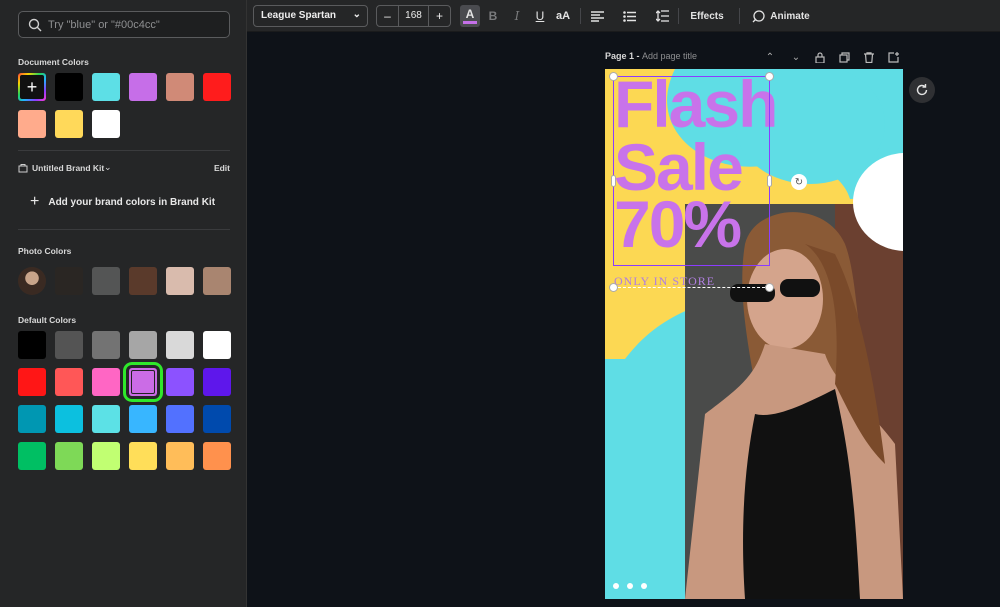  I want to click on align-left-icon, so click(597, 16).